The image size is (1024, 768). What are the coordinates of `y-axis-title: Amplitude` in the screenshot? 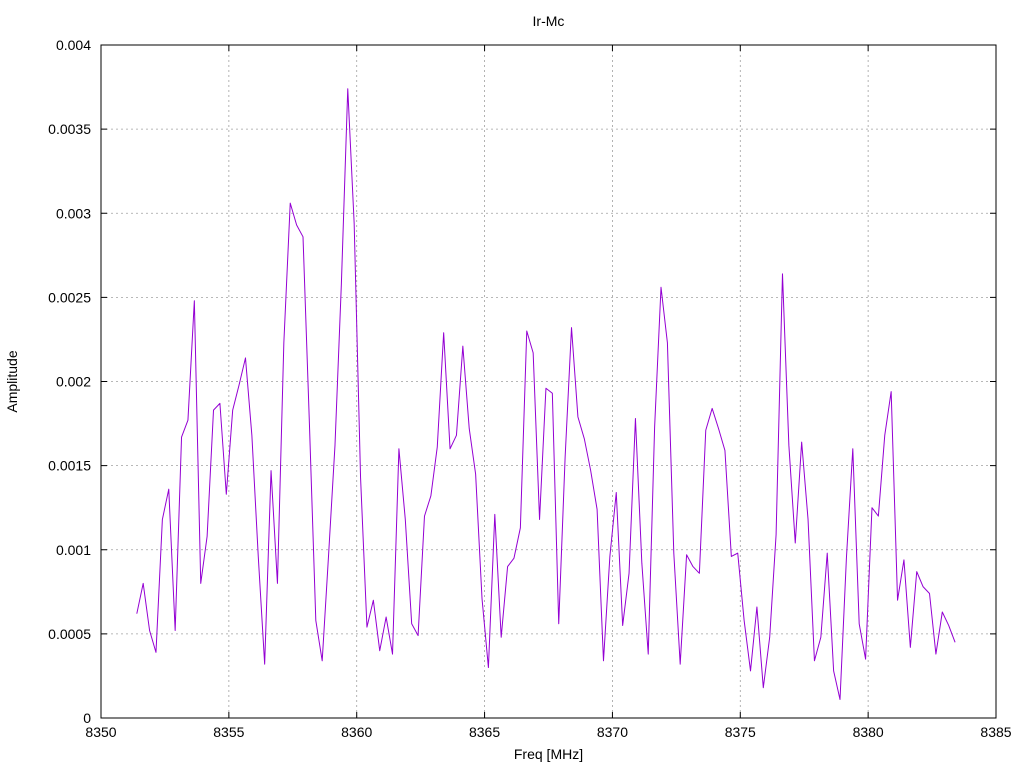 It's located at (12, 381).